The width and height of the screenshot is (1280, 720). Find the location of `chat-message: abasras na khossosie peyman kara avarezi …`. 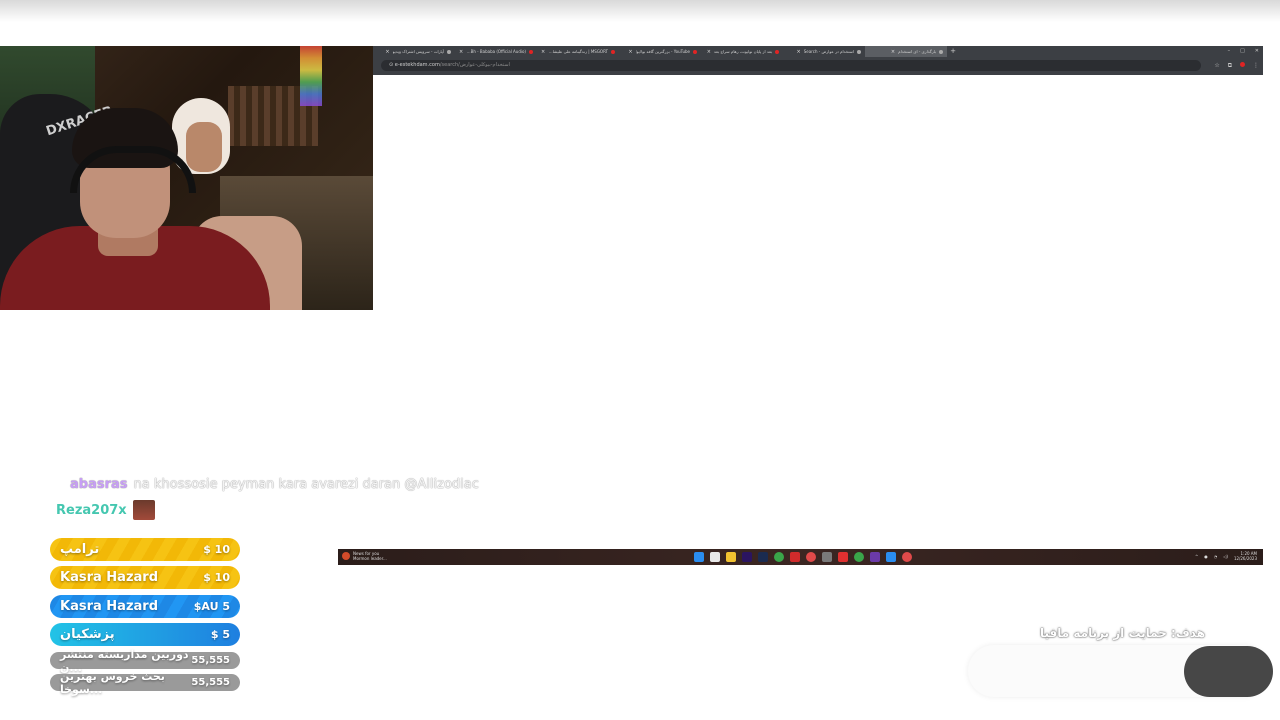

chat-message: abasras na khossosie peyman kara avarezi … is located at coordinates (274, 484).